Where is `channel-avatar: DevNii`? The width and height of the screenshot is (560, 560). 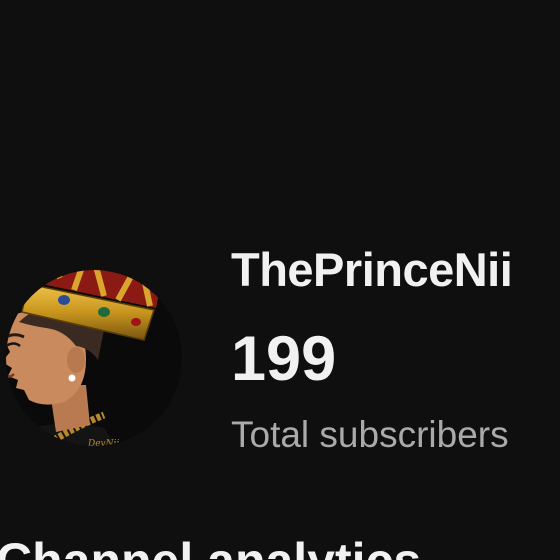 channel-avatar: DevNii is located at coordinates (92, 349).